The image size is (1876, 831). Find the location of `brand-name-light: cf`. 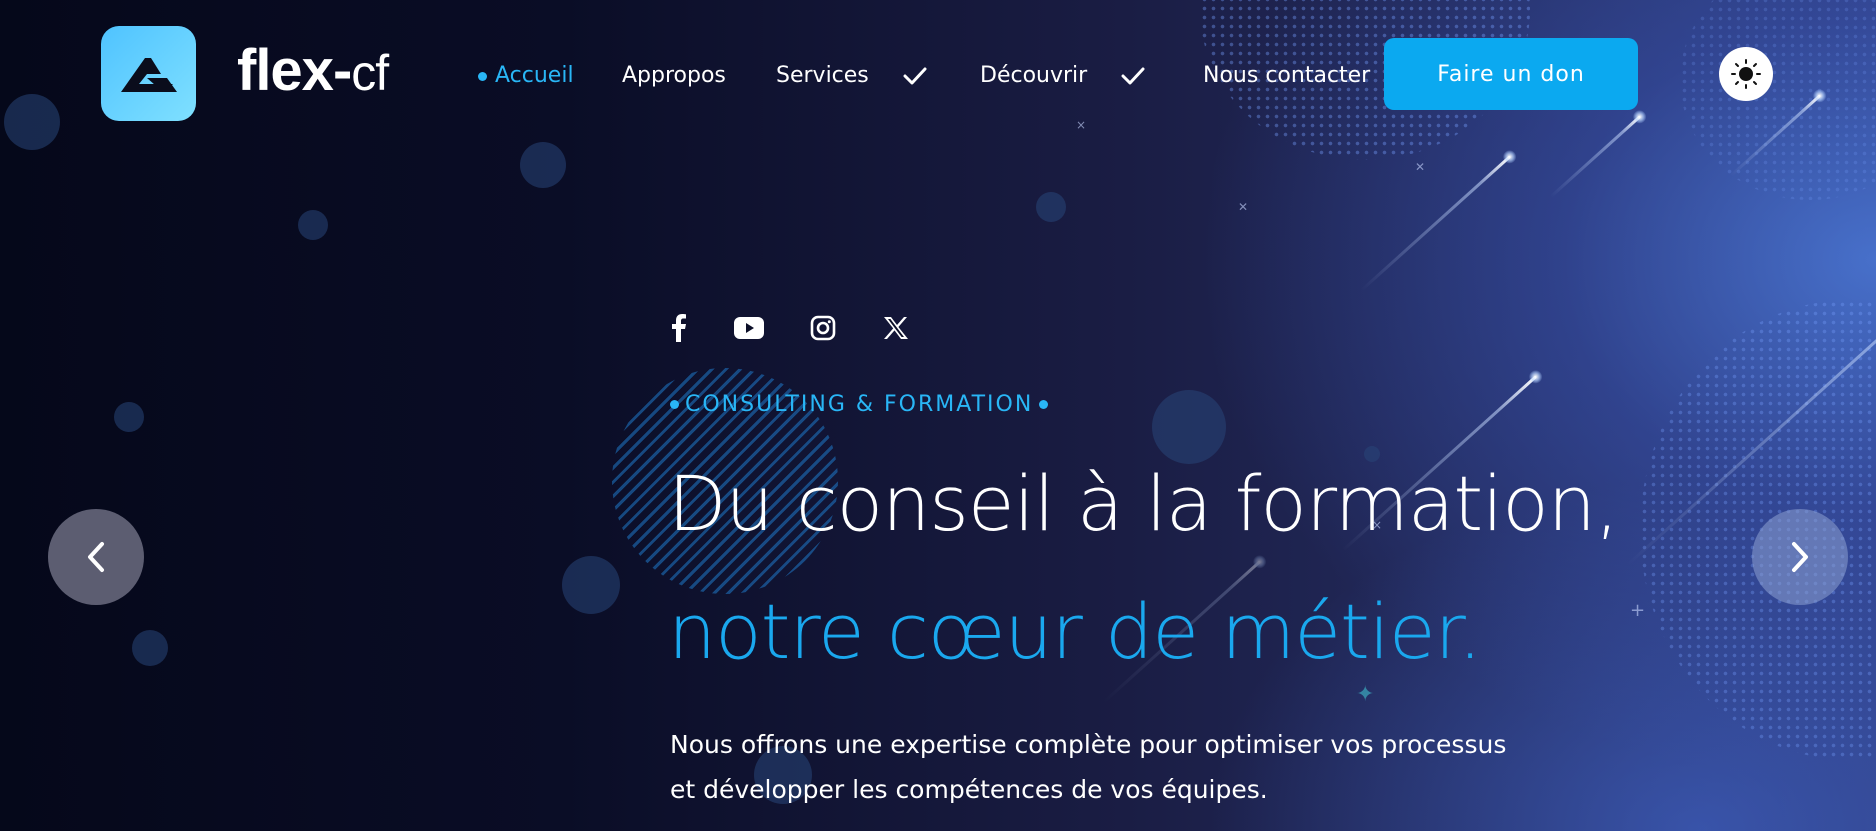

brand-name-light: cf is located at coordinates (370, 73).